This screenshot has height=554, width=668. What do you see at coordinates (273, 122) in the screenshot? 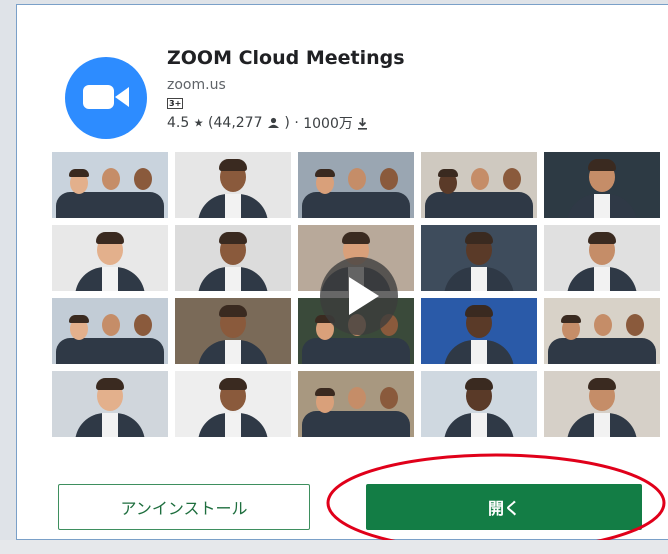
I see `person-icon` at bounding box center [273, 122].